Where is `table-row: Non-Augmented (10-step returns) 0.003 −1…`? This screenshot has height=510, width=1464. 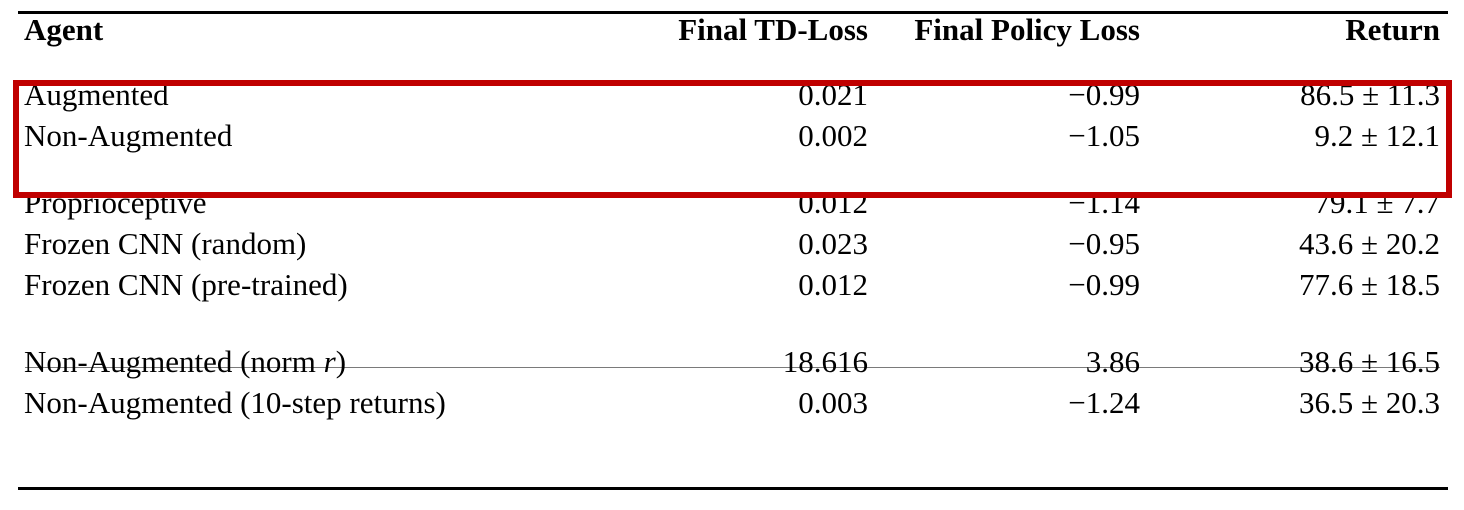
table-row: Non-Augmented (10-step returns) 0.003 −1… is located at coordinates (733, 402).